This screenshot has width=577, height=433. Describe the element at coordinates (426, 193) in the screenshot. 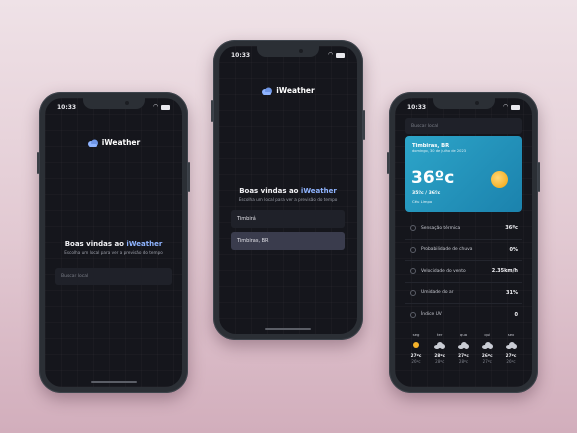

I see `temperature-range: 35ºc / 36ºc` at that location.